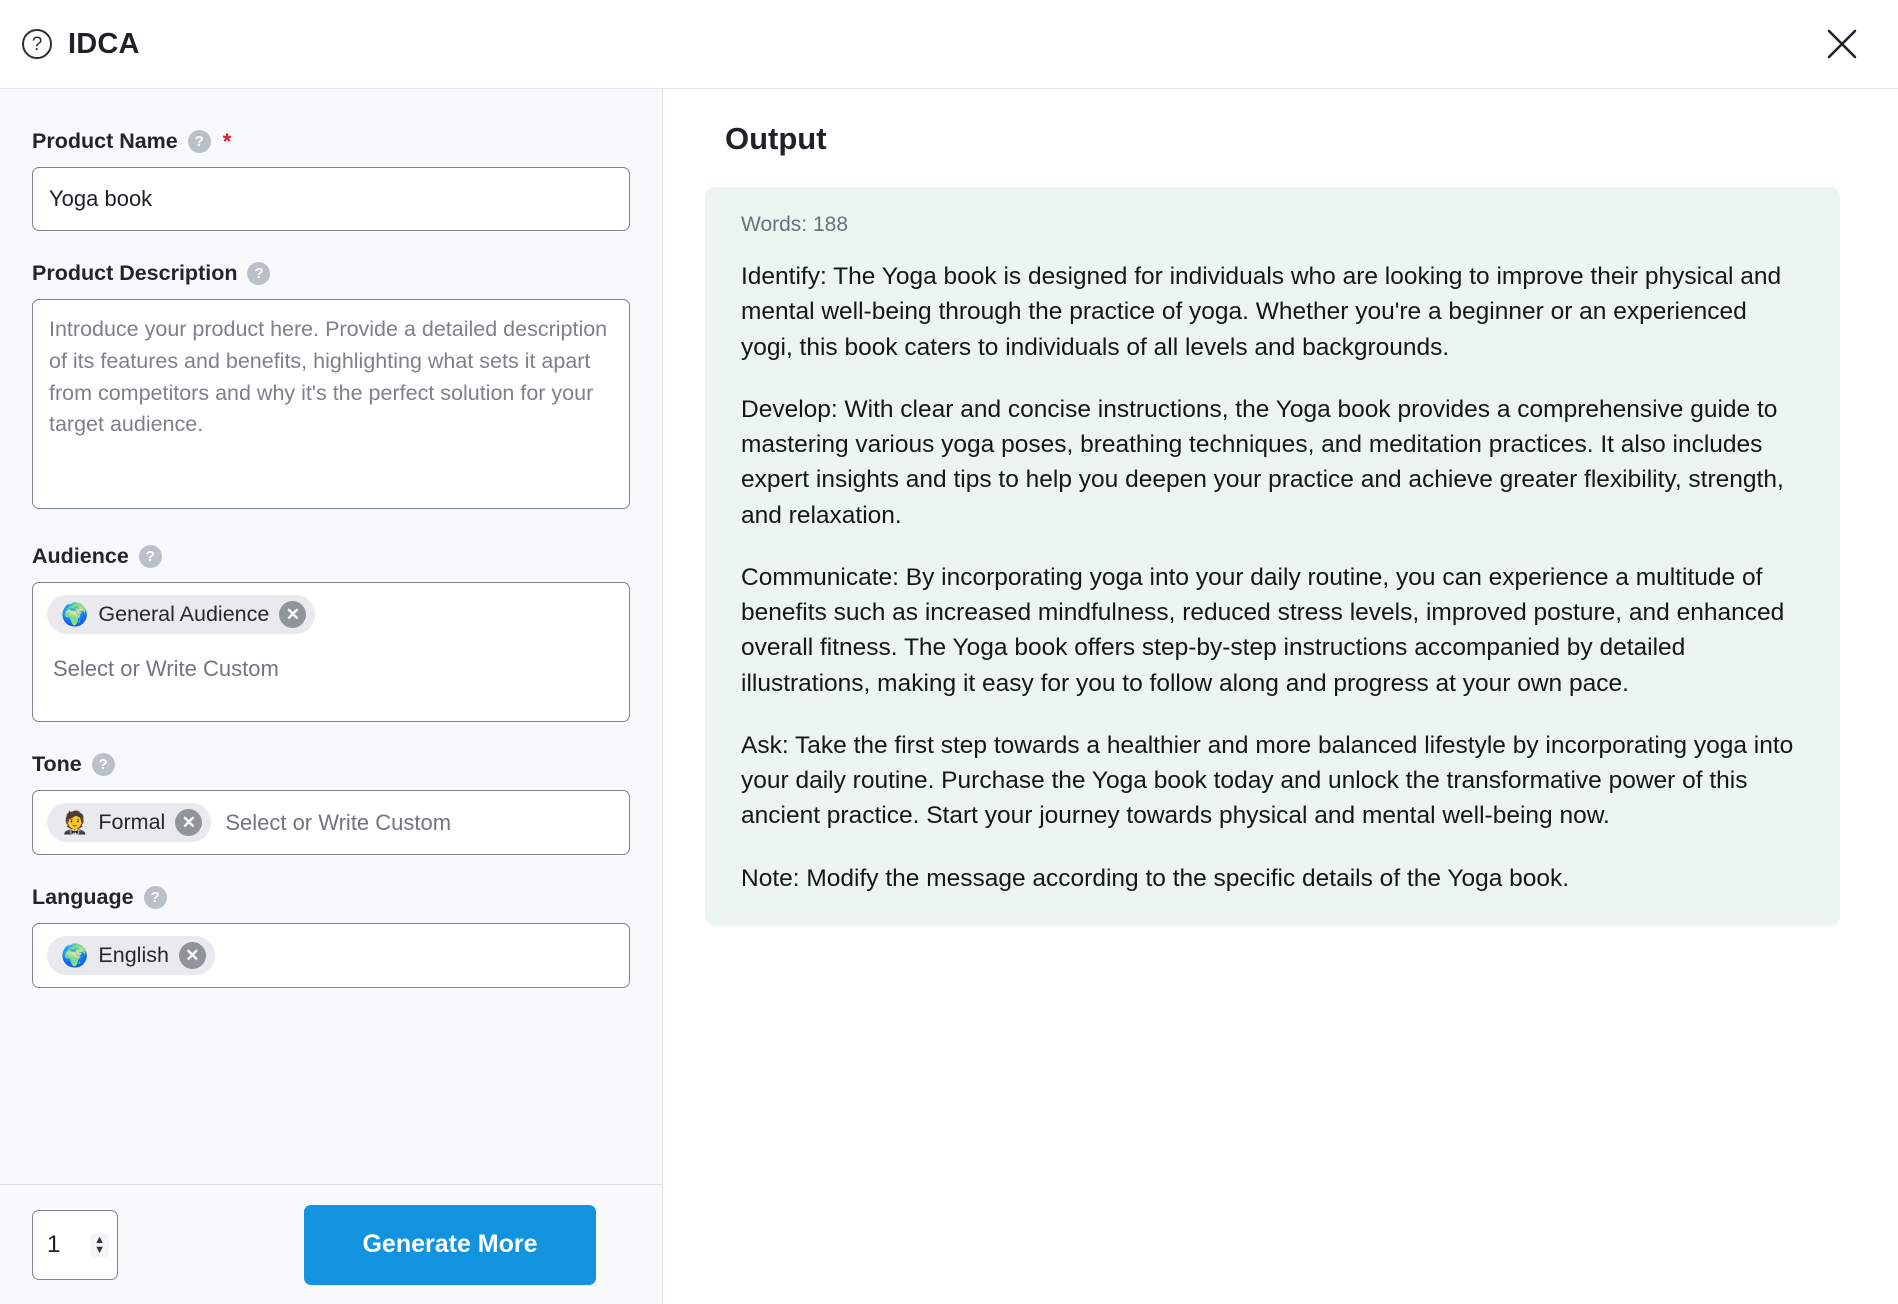 The image size is (1898, 1304). I want to click on language-label: Language, so click(83, 897).